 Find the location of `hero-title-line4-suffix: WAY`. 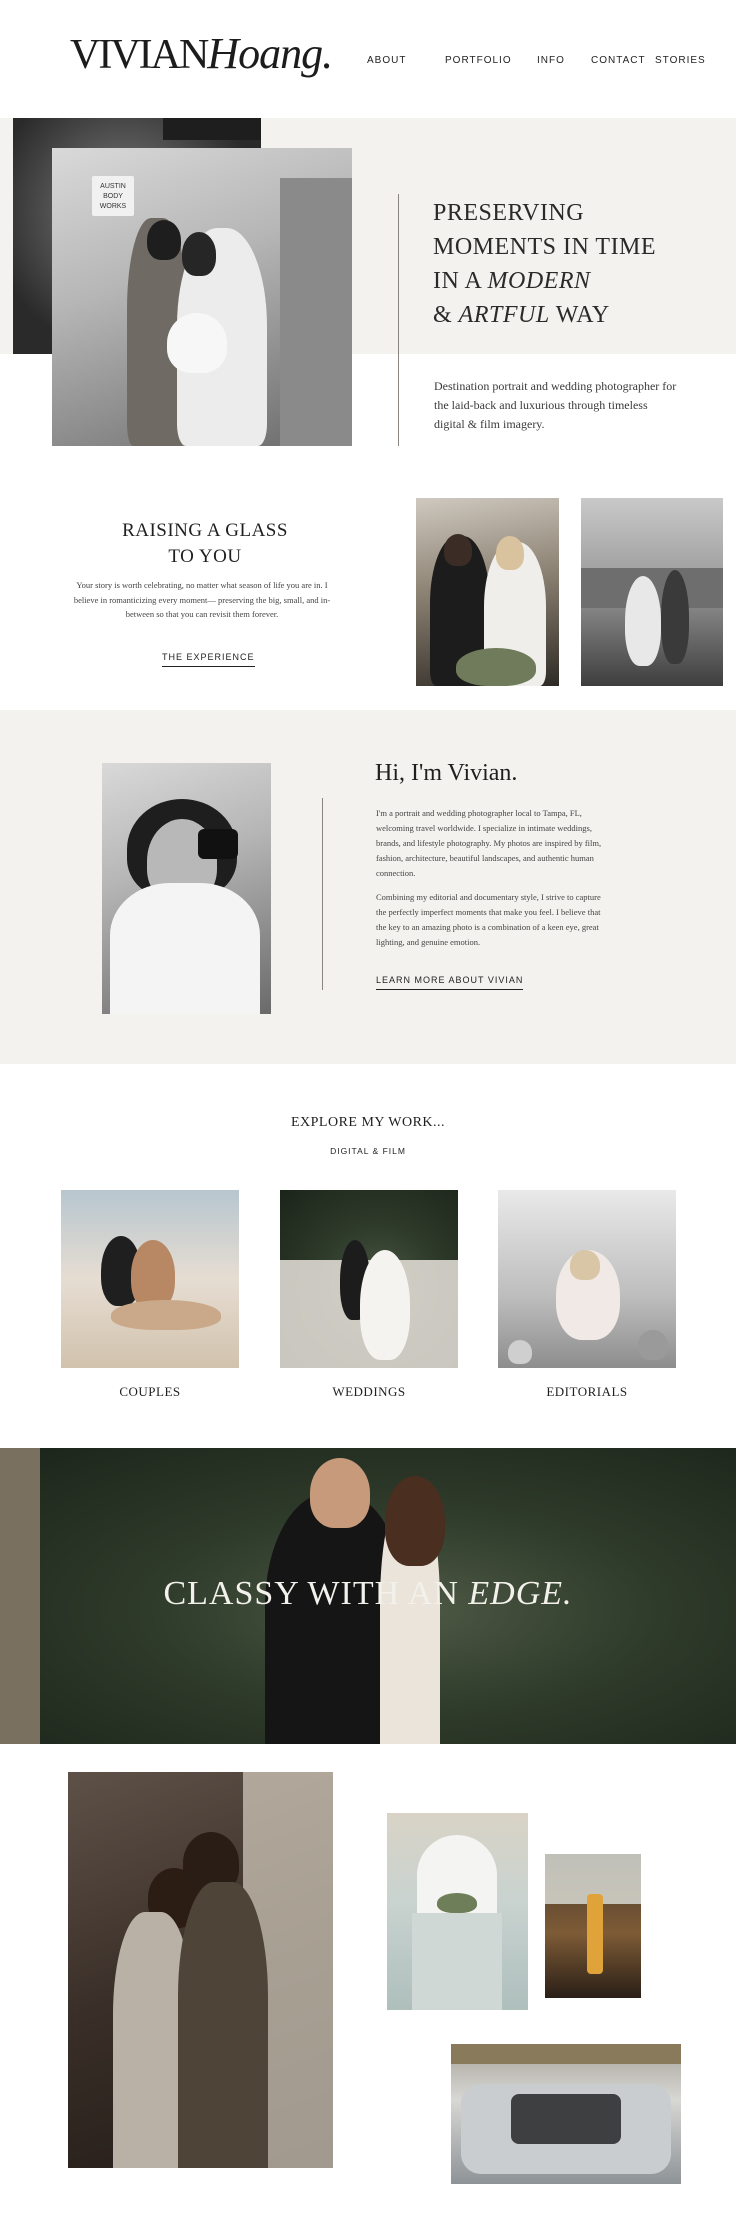

hero-title-line4-suffix: WAY is located at coordinates (579, 315).